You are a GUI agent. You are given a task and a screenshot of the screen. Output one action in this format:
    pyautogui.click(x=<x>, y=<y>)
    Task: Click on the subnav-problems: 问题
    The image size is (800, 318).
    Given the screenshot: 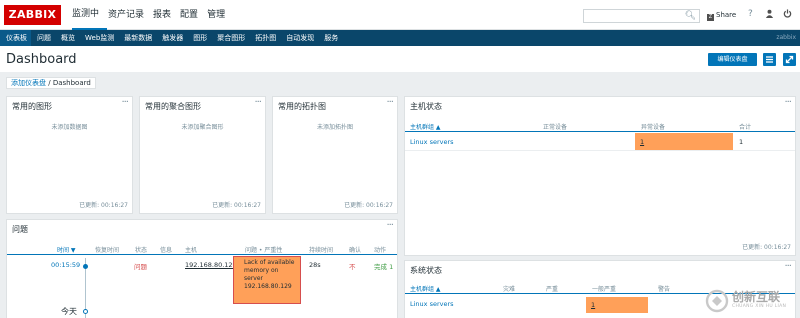 What is the action you would take?
    pyautogui.click(x=43, y=38)
    